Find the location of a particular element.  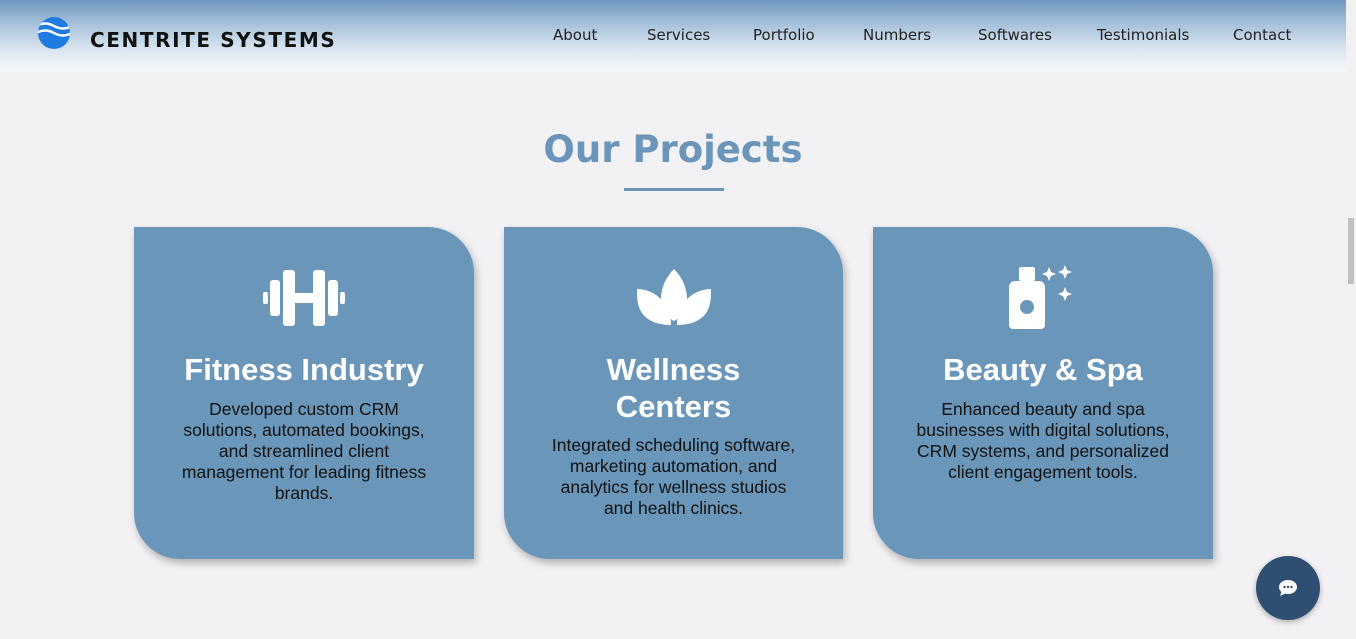

nav-contact: Contact is located at coordinates (1262, 35).